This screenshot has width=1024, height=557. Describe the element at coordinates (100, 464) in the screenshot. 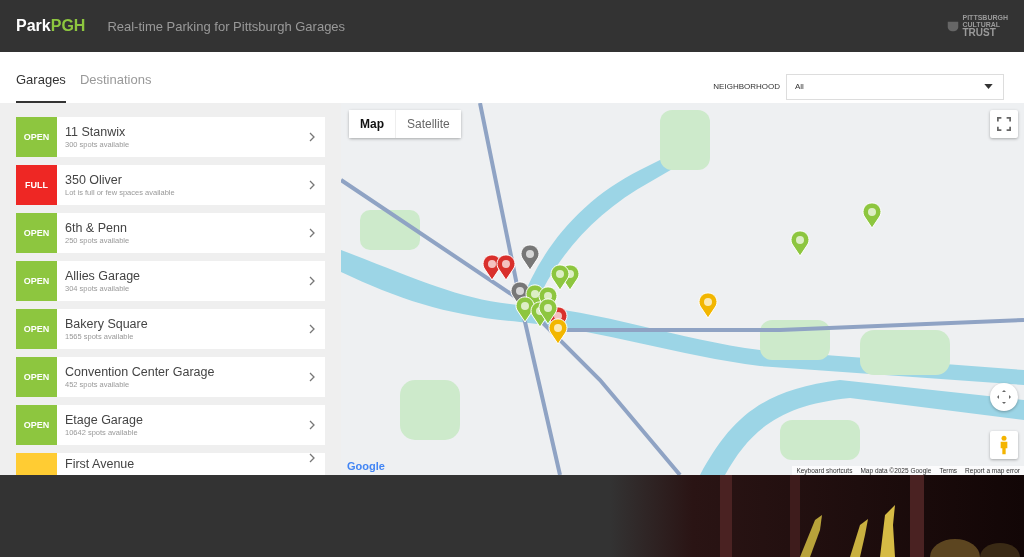

I see `garage-name: First Avenue` at that location.